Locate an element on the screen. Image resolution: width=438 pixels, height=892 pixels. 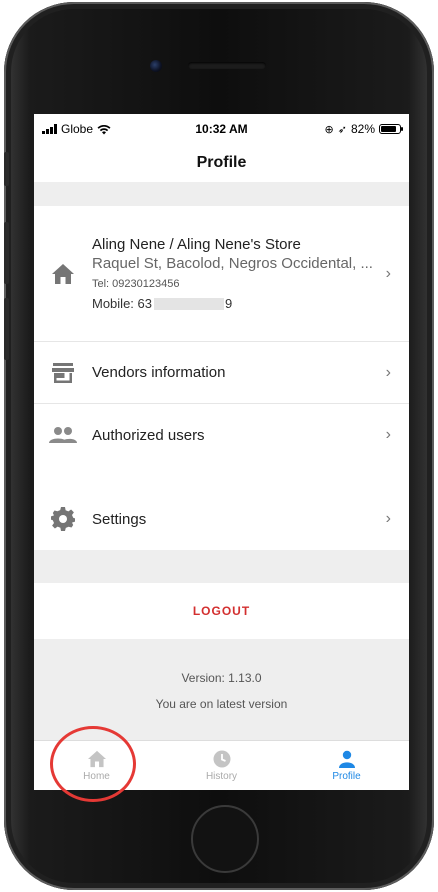
front-camera is located at coordinates (156, 66).